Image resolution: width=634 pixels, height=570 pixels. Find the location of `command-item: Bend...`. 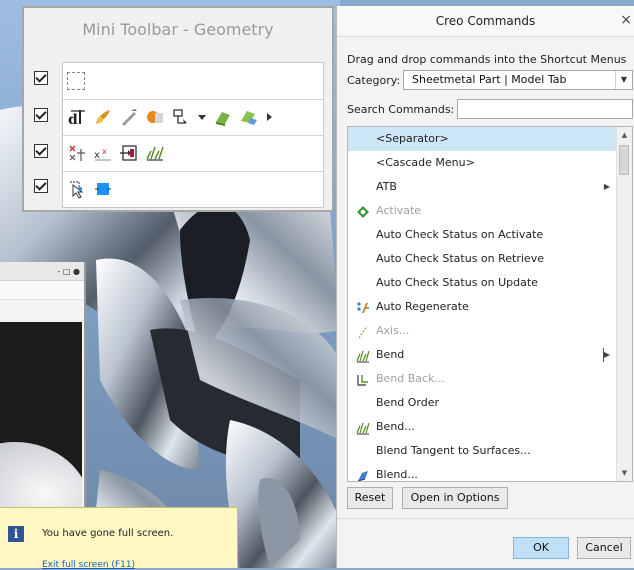

command-item: Bend... is located at coordinates (483, 427).